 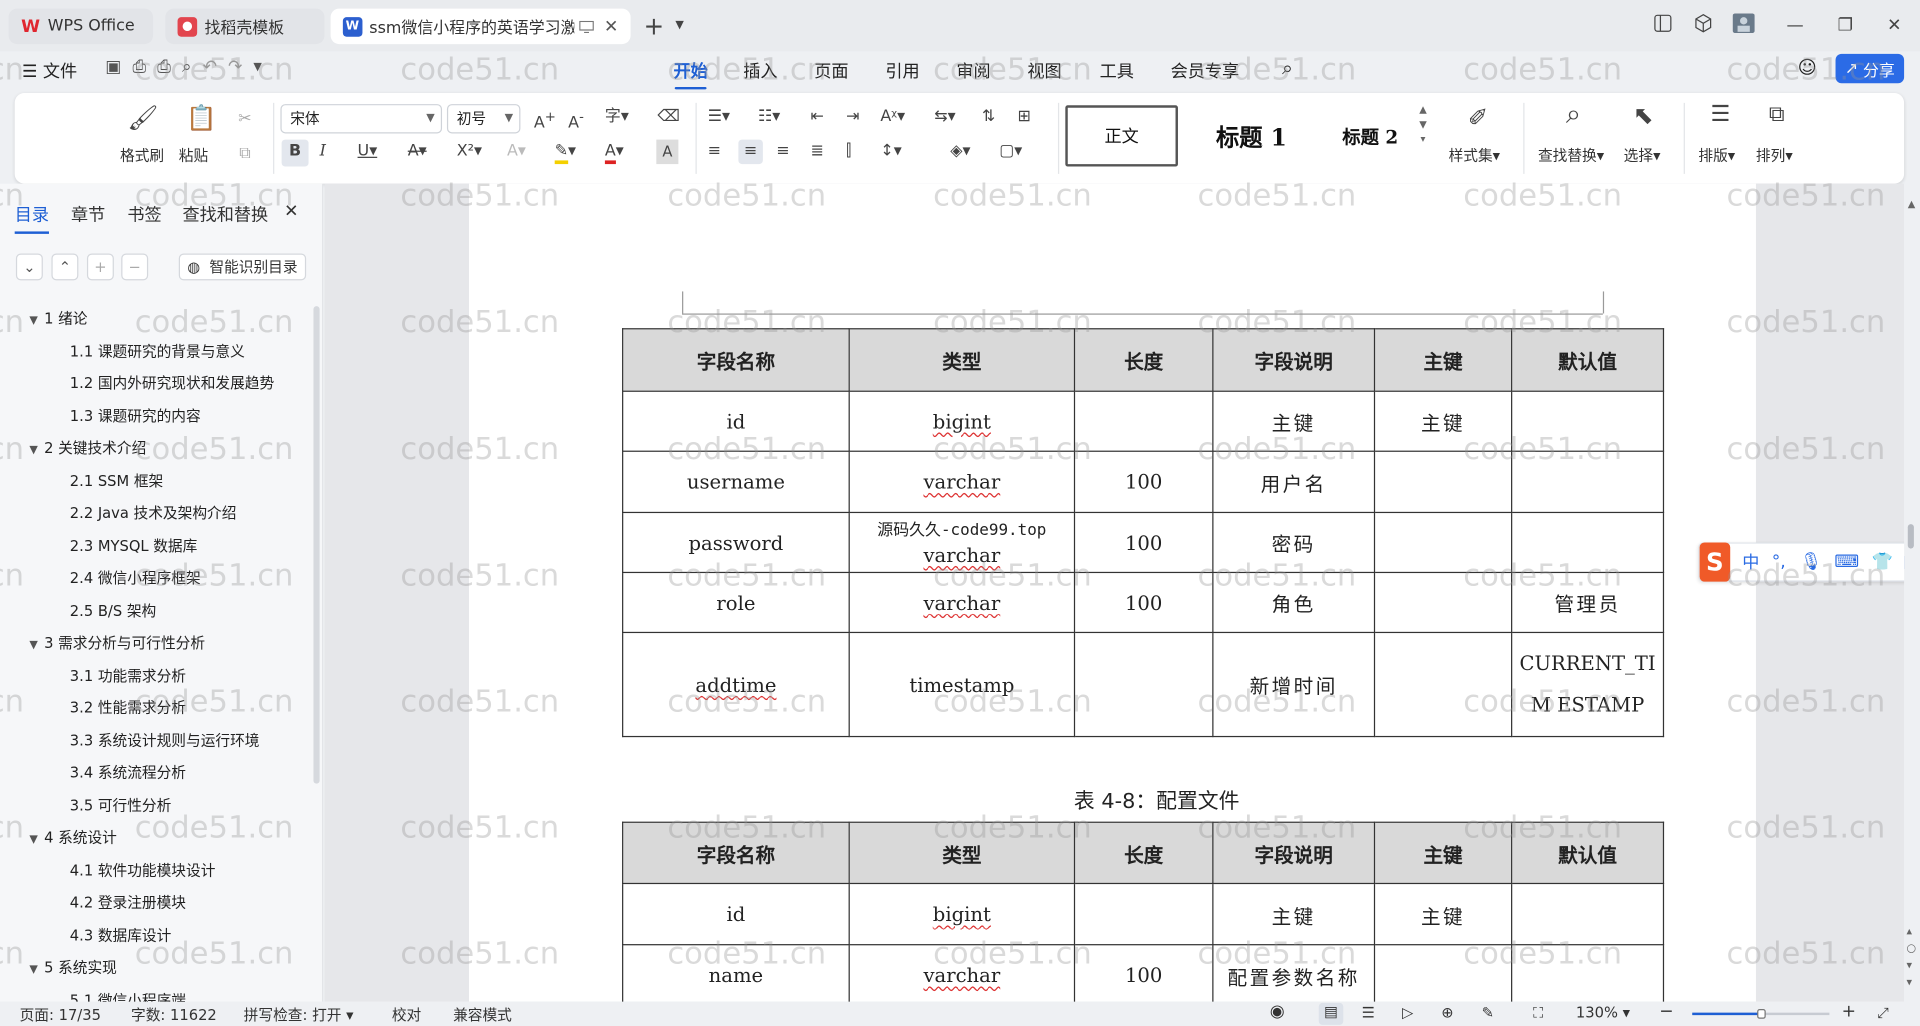 I want to click on column-header: 长度, so click(x=1143, y=853).